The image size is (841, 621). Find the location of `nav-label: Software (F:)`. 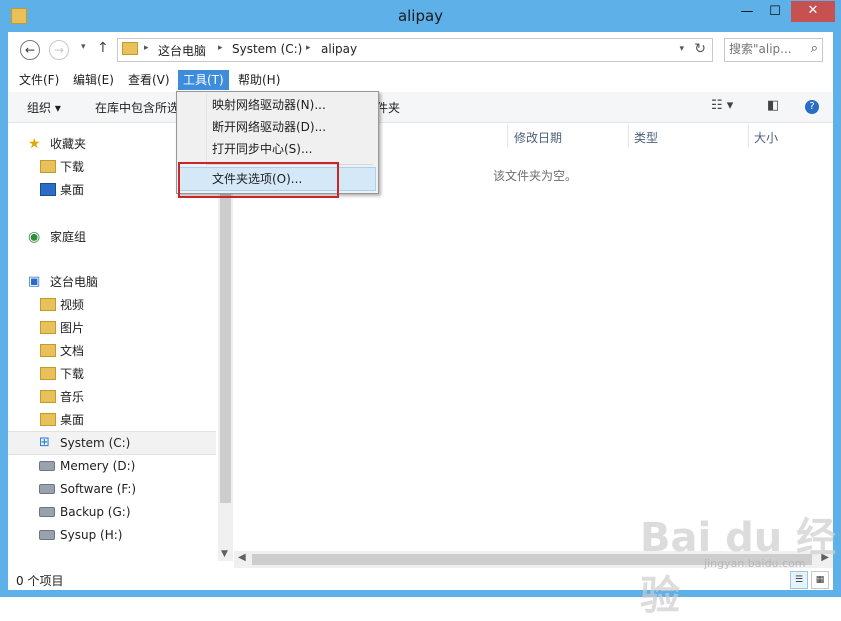

nav-label: Software (F:) is located at coordinates (98, 489).